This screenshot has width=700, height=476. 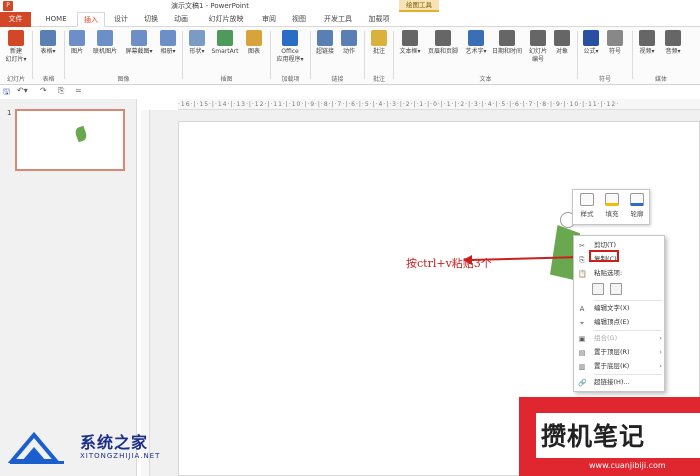 What do you see at coordinates (338, 19) in the screenshot?
I see `tab-developer: 开发工具` at bounding box center [338, 19].